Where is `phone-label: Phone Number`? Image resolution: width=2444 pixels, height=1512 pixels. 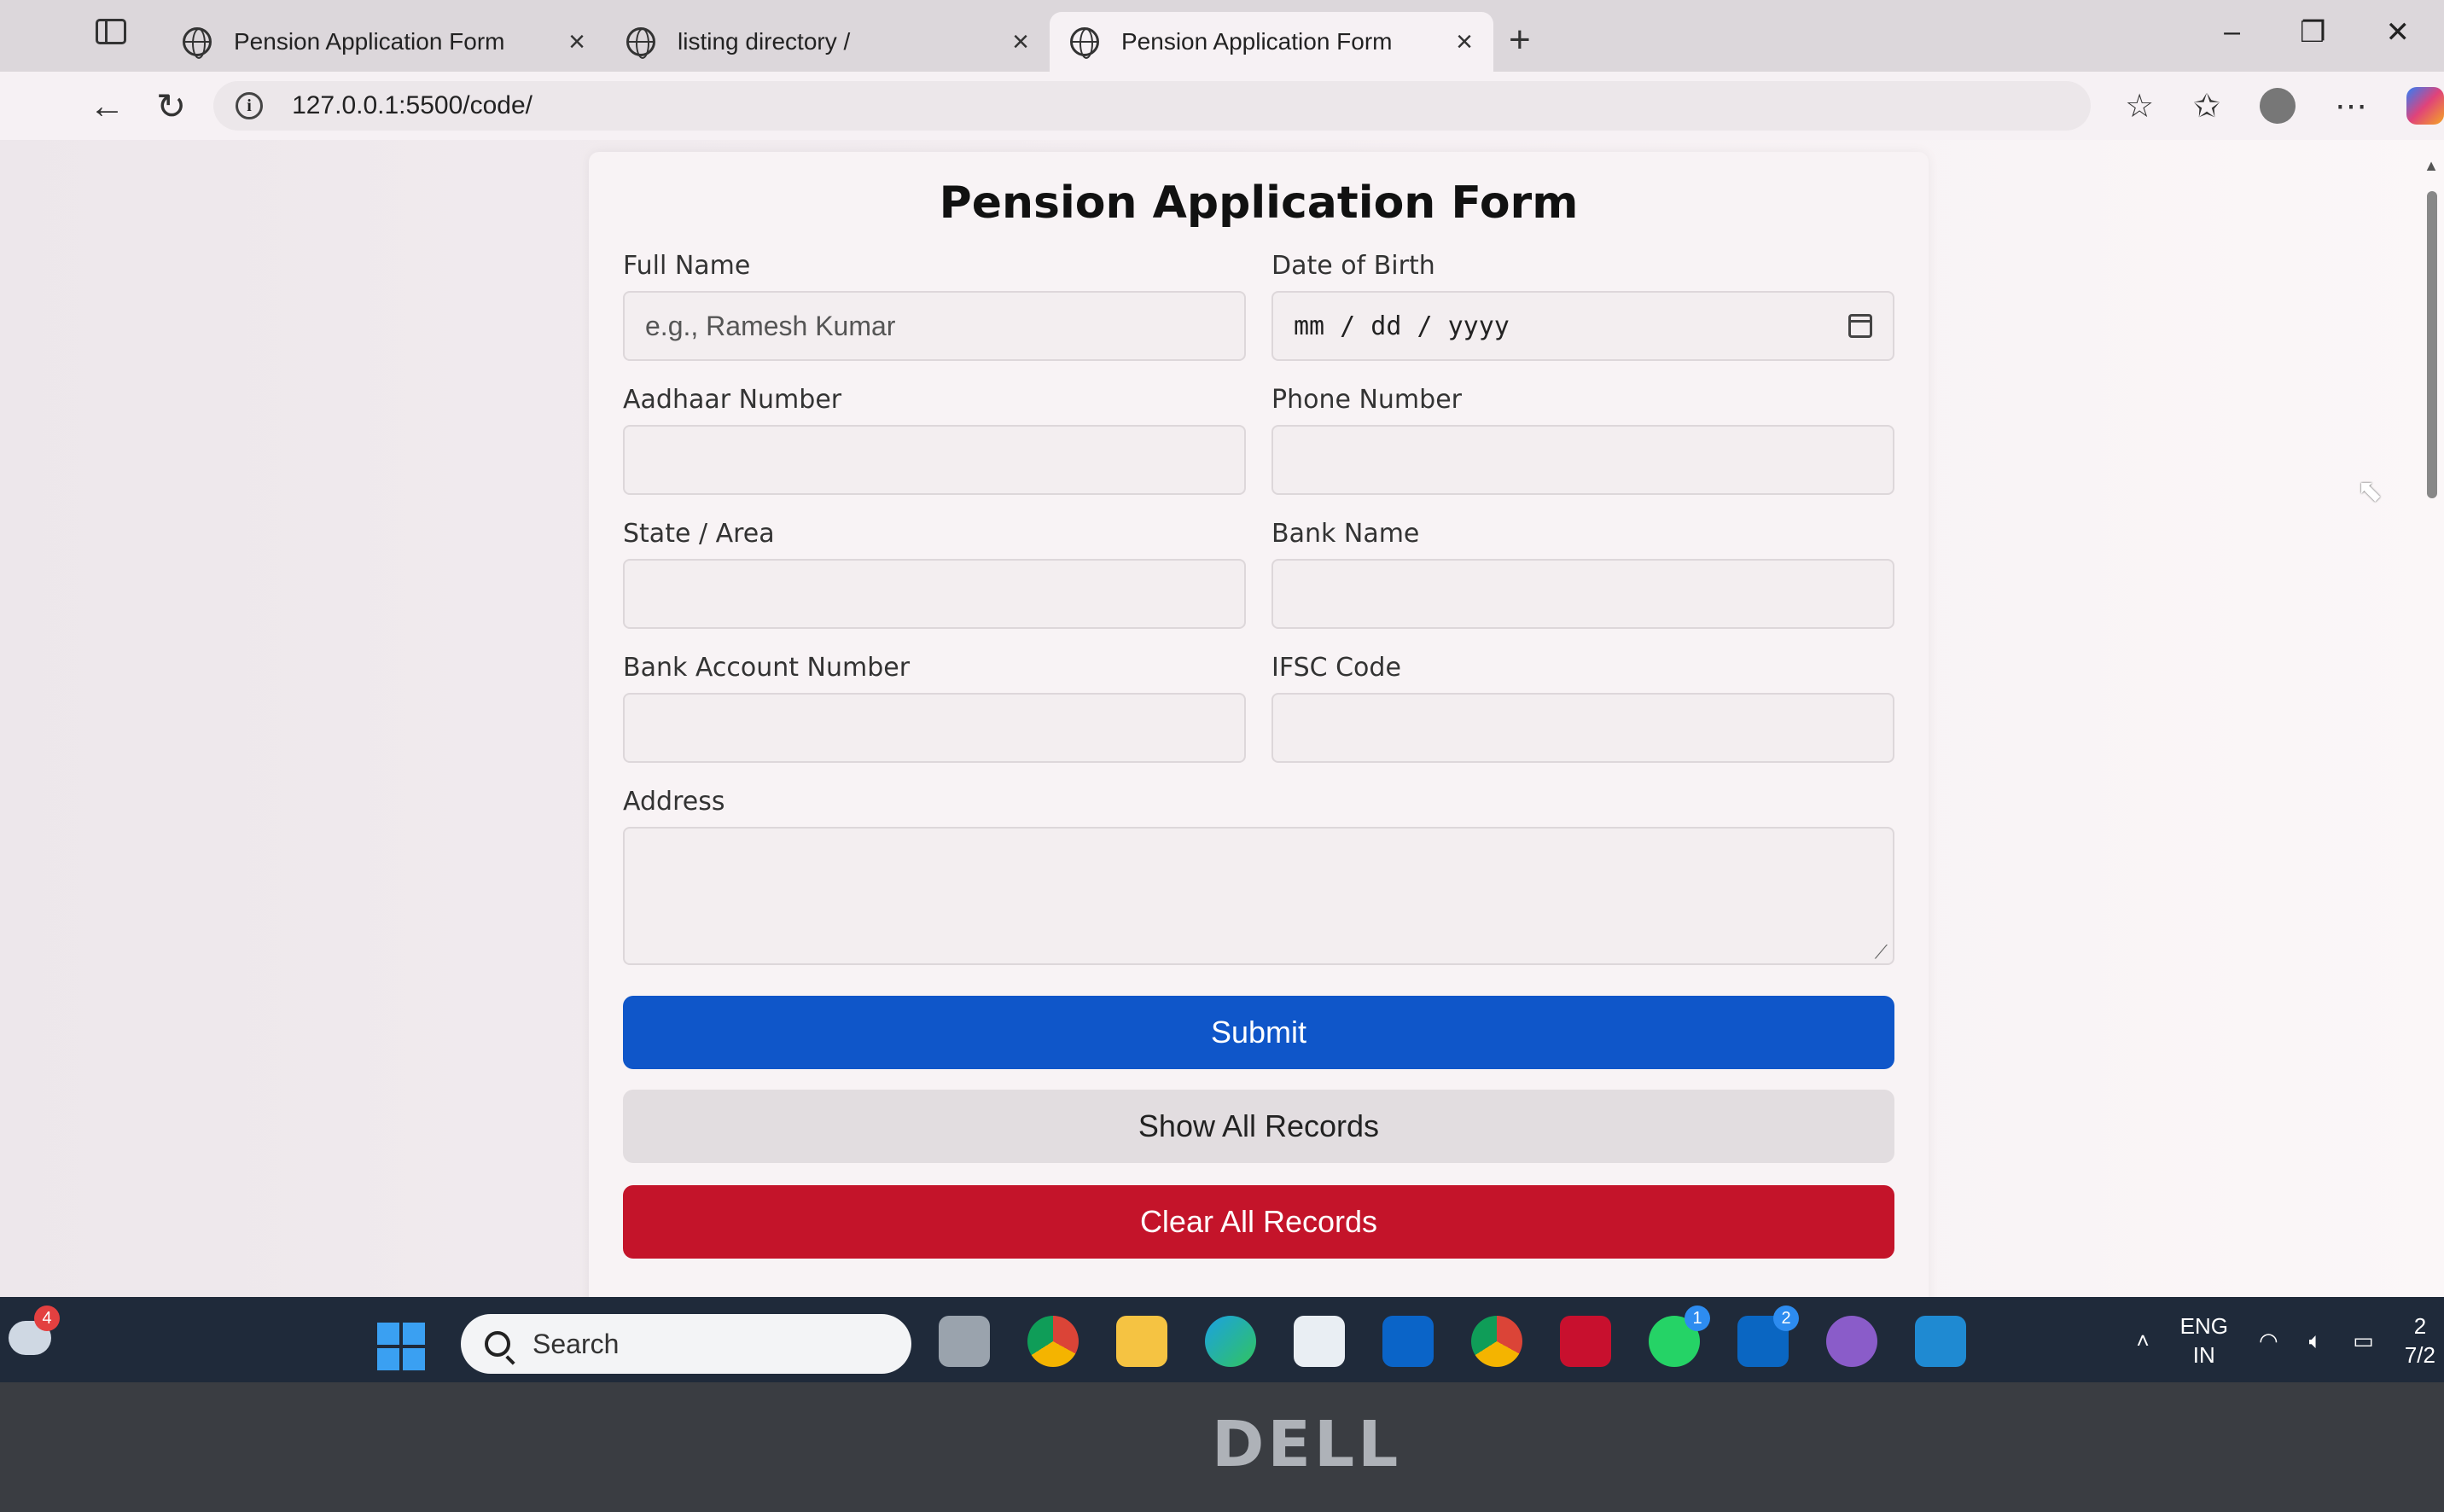
phone-label: Phone Number is located at coordinates (1366, 400).